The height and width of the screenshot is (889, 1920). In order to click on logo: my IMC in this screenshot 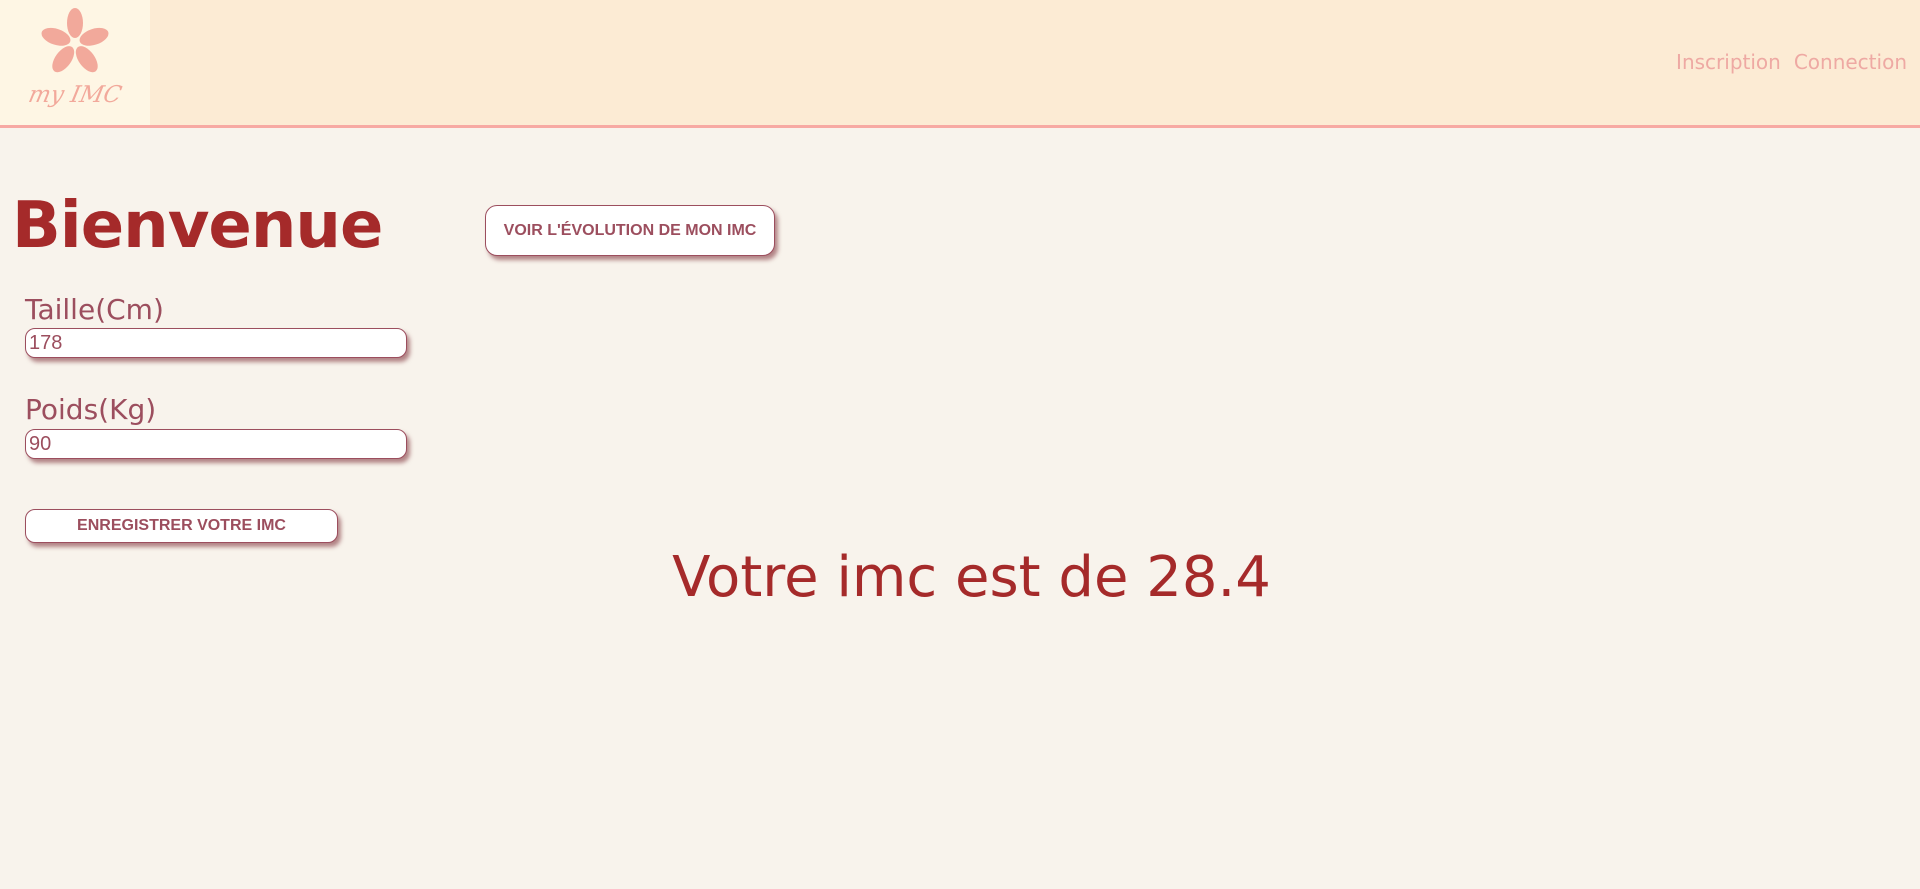, I will do `click(75, 62)`.